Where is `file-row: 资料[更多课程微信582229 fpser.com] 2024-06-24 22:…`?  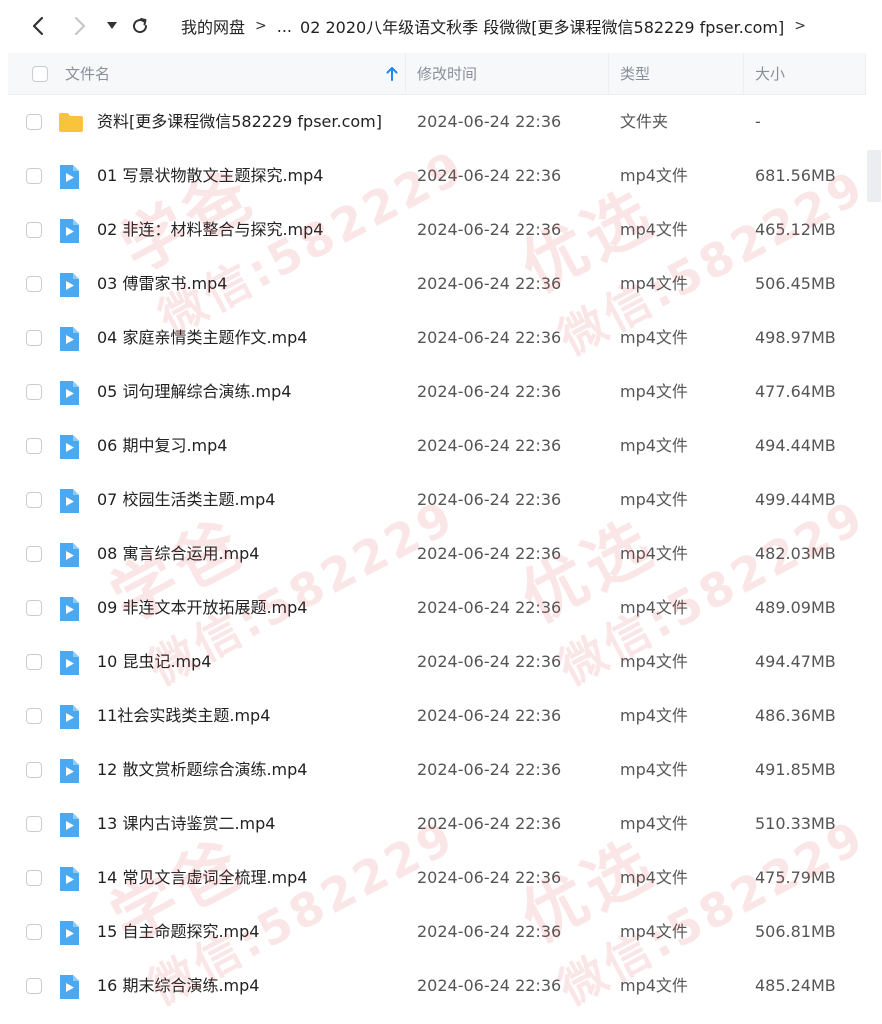
file-row: 资料[更多课程微信582229 fpser.com] 2024-06-24 22:… is located at coordinates (437, 122).